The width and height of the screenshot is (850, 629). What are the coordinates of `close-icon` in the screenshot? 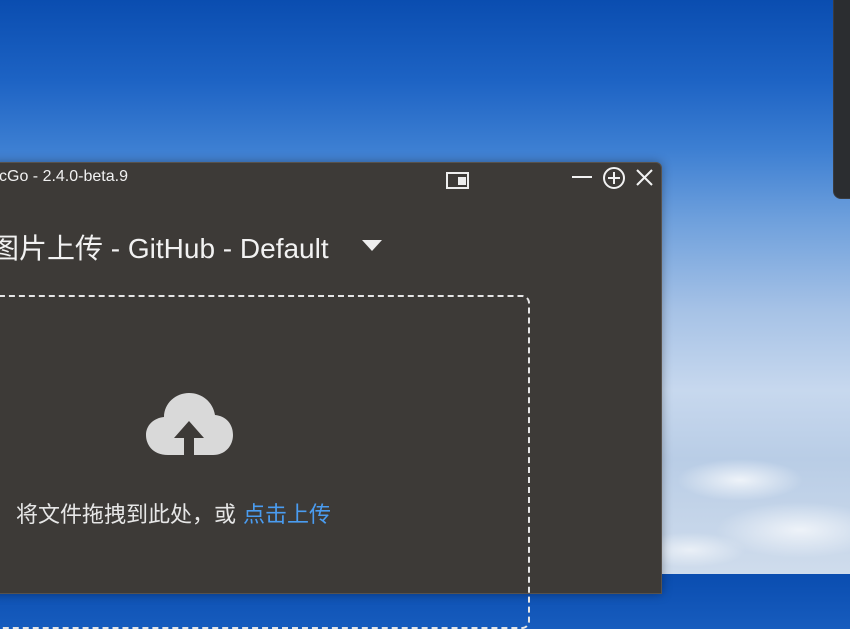 It's located at (645, 178).